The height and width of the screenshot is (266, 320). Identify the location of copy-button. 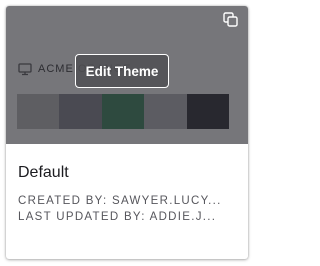
(231, 20).